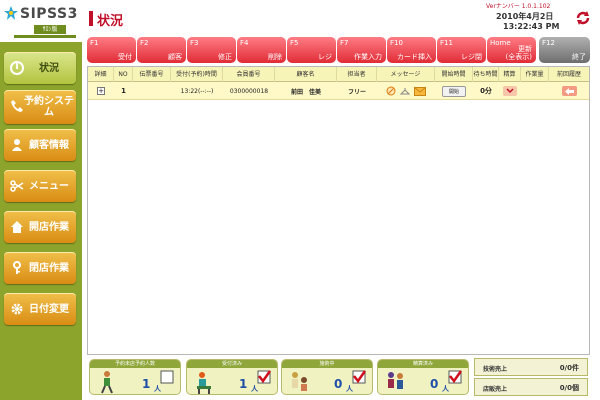  I want to click on expand-button: +, so click(101, 91).